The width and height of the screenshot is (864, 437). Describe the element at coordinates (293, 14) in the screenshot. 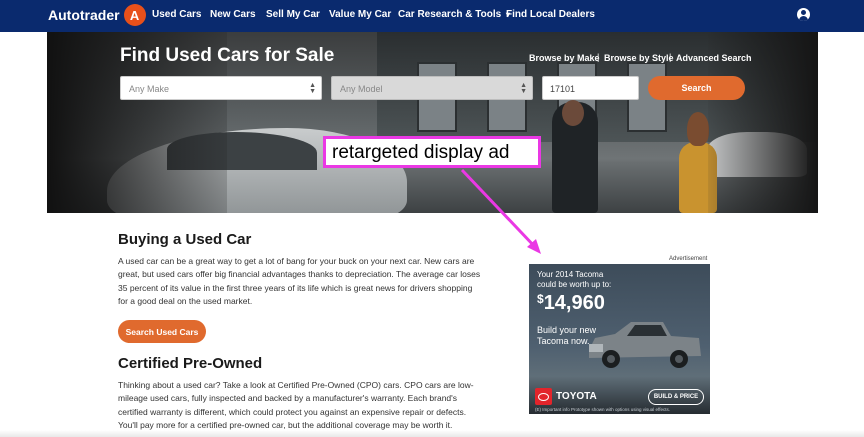

I see `nav-sell-my-car: Sell My Car` at that location.